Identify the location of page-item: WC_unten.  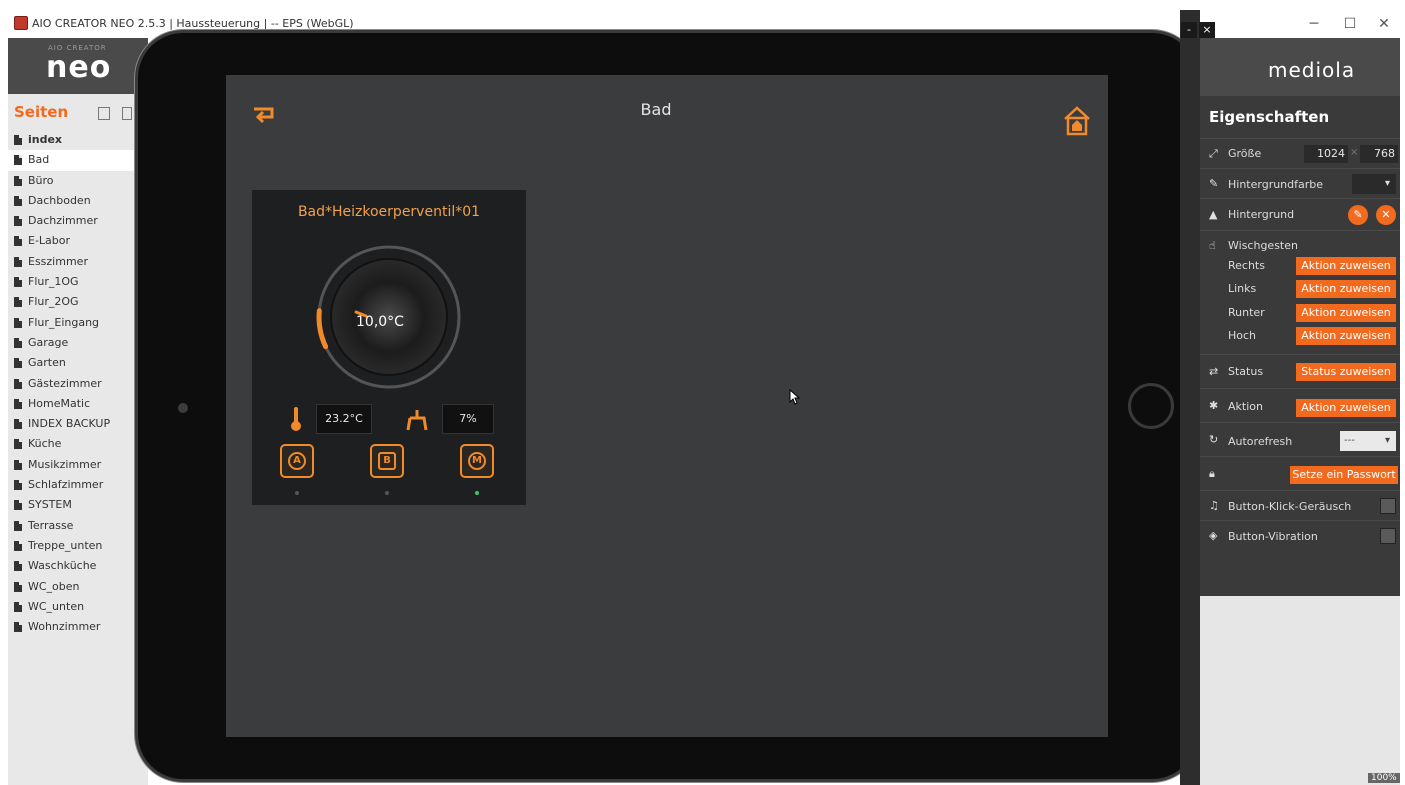
(78, 607).